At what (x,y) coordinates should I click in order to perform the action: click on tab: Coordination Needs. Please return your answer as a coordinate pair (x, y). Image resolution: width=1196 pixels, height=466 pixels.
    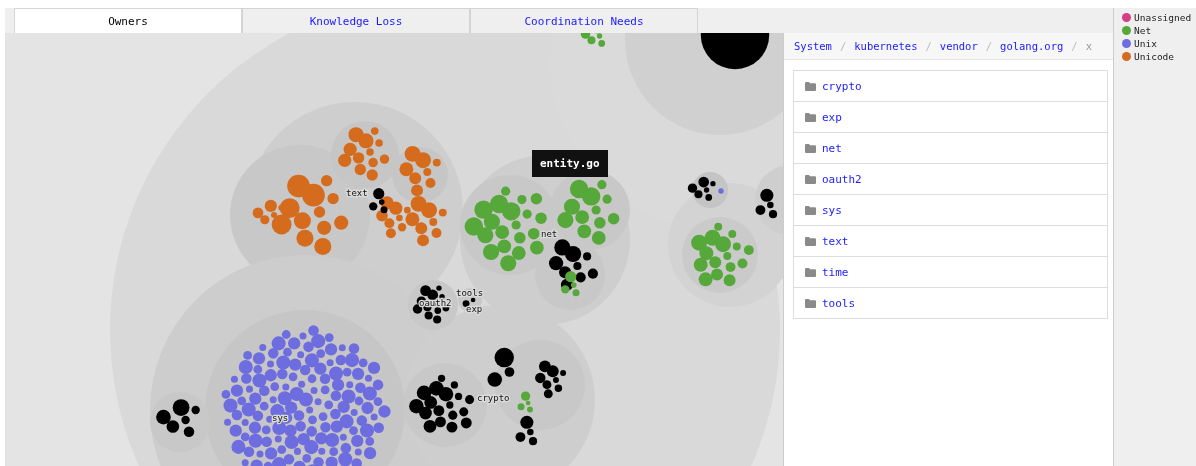
    Looking at the image, I should click on (584, 20).